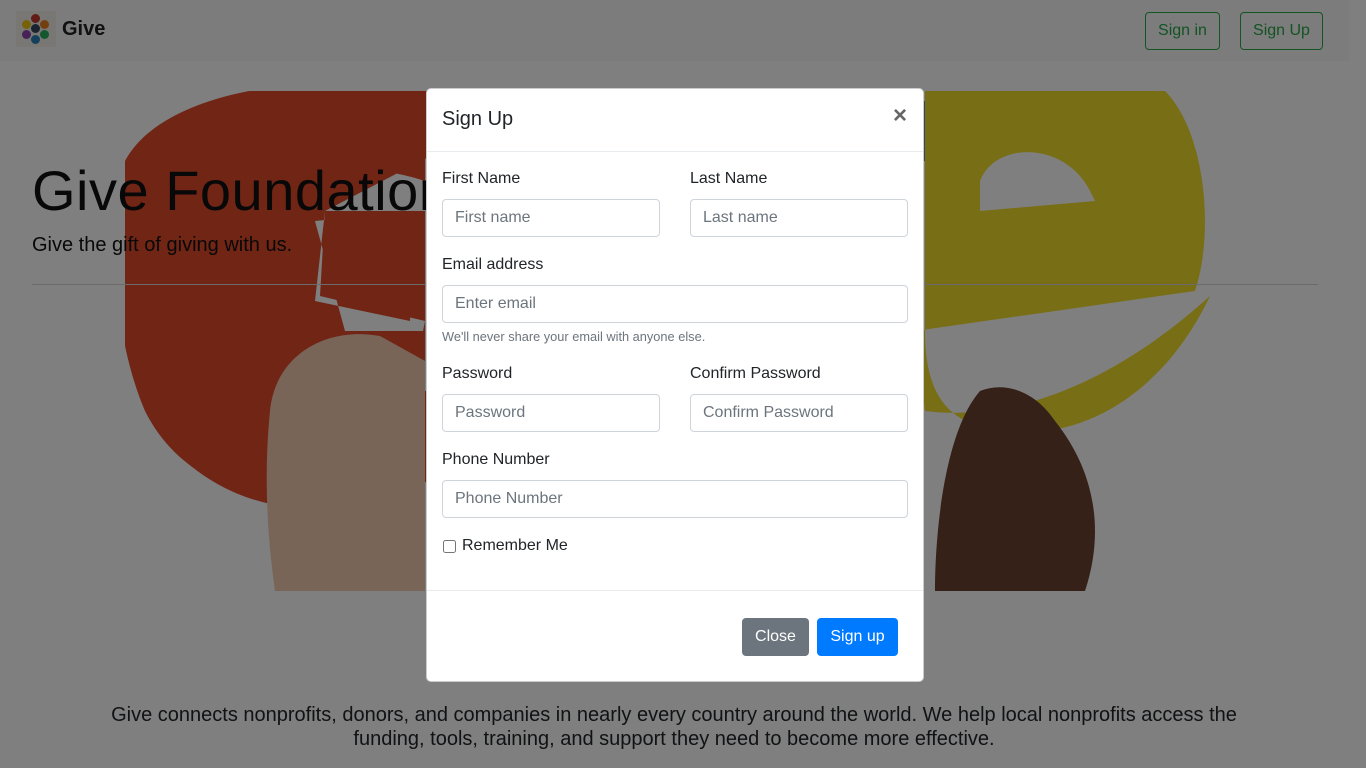  I want to click on first-name-input, so click(551, 218).